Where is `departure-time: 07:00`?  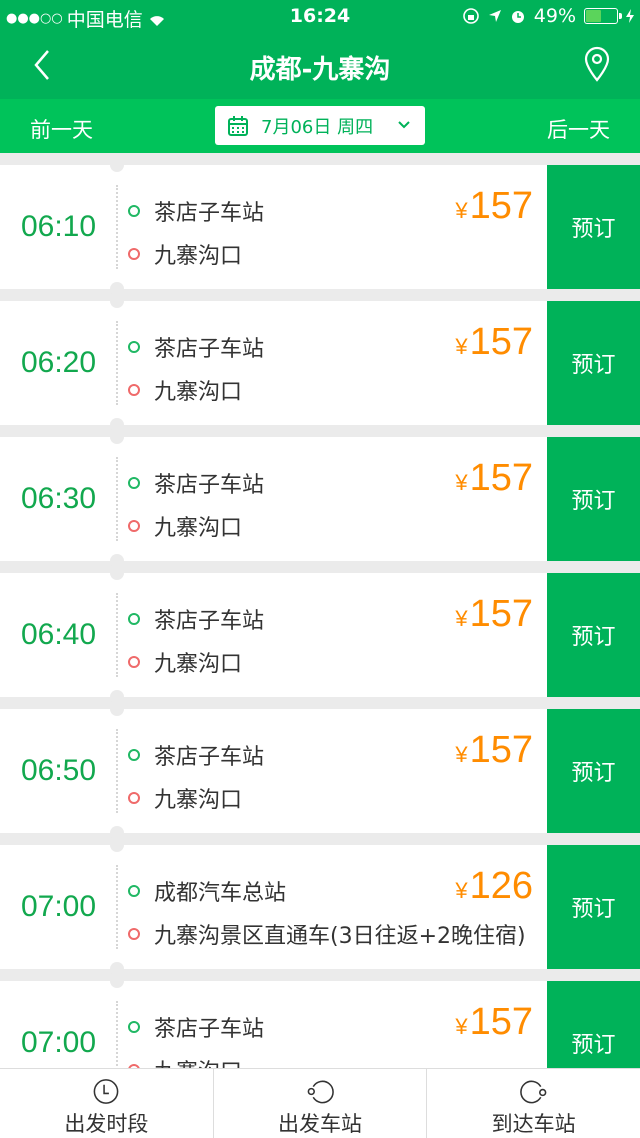
departure-time: 07:00 is located at coordinates (58, 906).